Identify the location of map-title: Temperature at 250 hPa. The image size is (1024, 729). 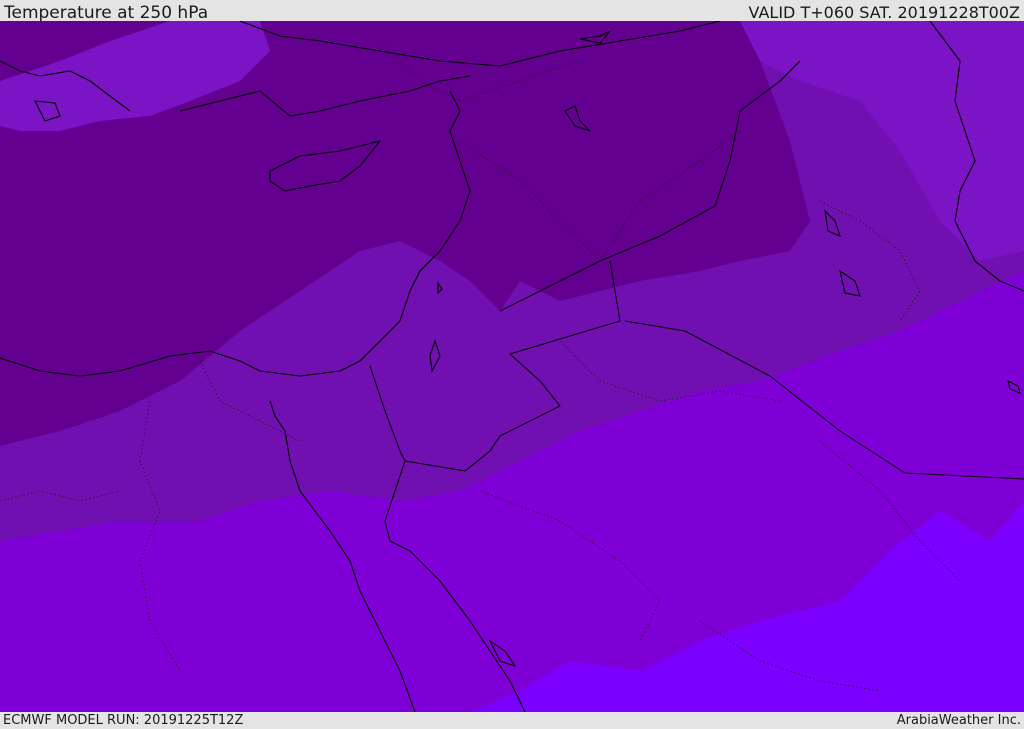
(106, 13).